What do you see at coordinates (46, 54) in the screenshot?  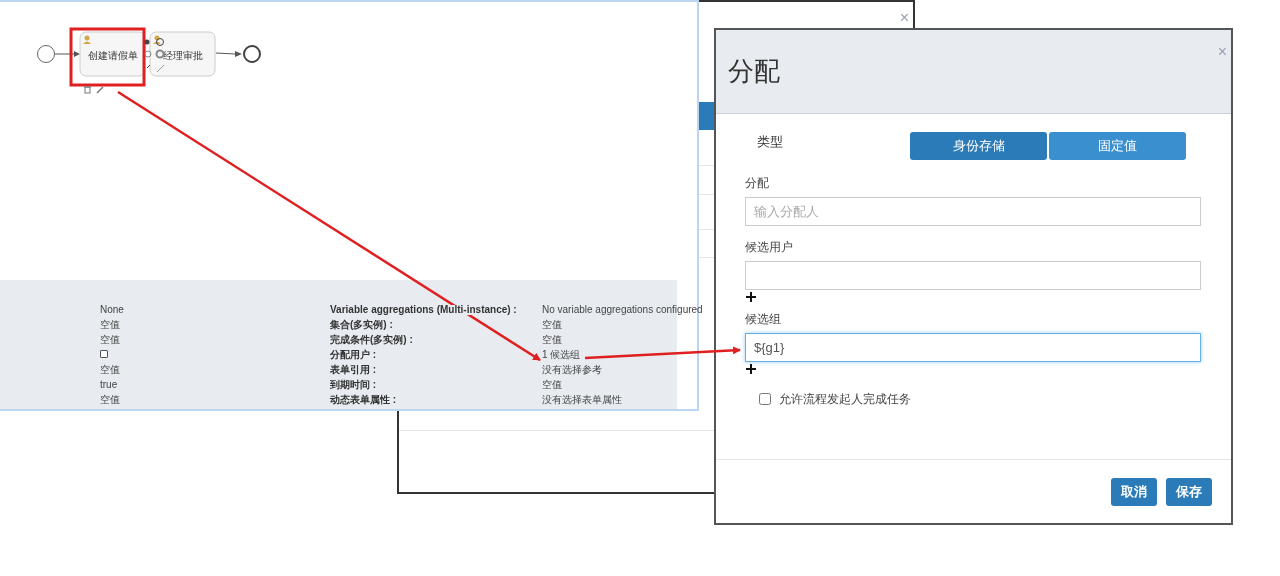 I see `start-event-icon` at bounding box center [46, 54].